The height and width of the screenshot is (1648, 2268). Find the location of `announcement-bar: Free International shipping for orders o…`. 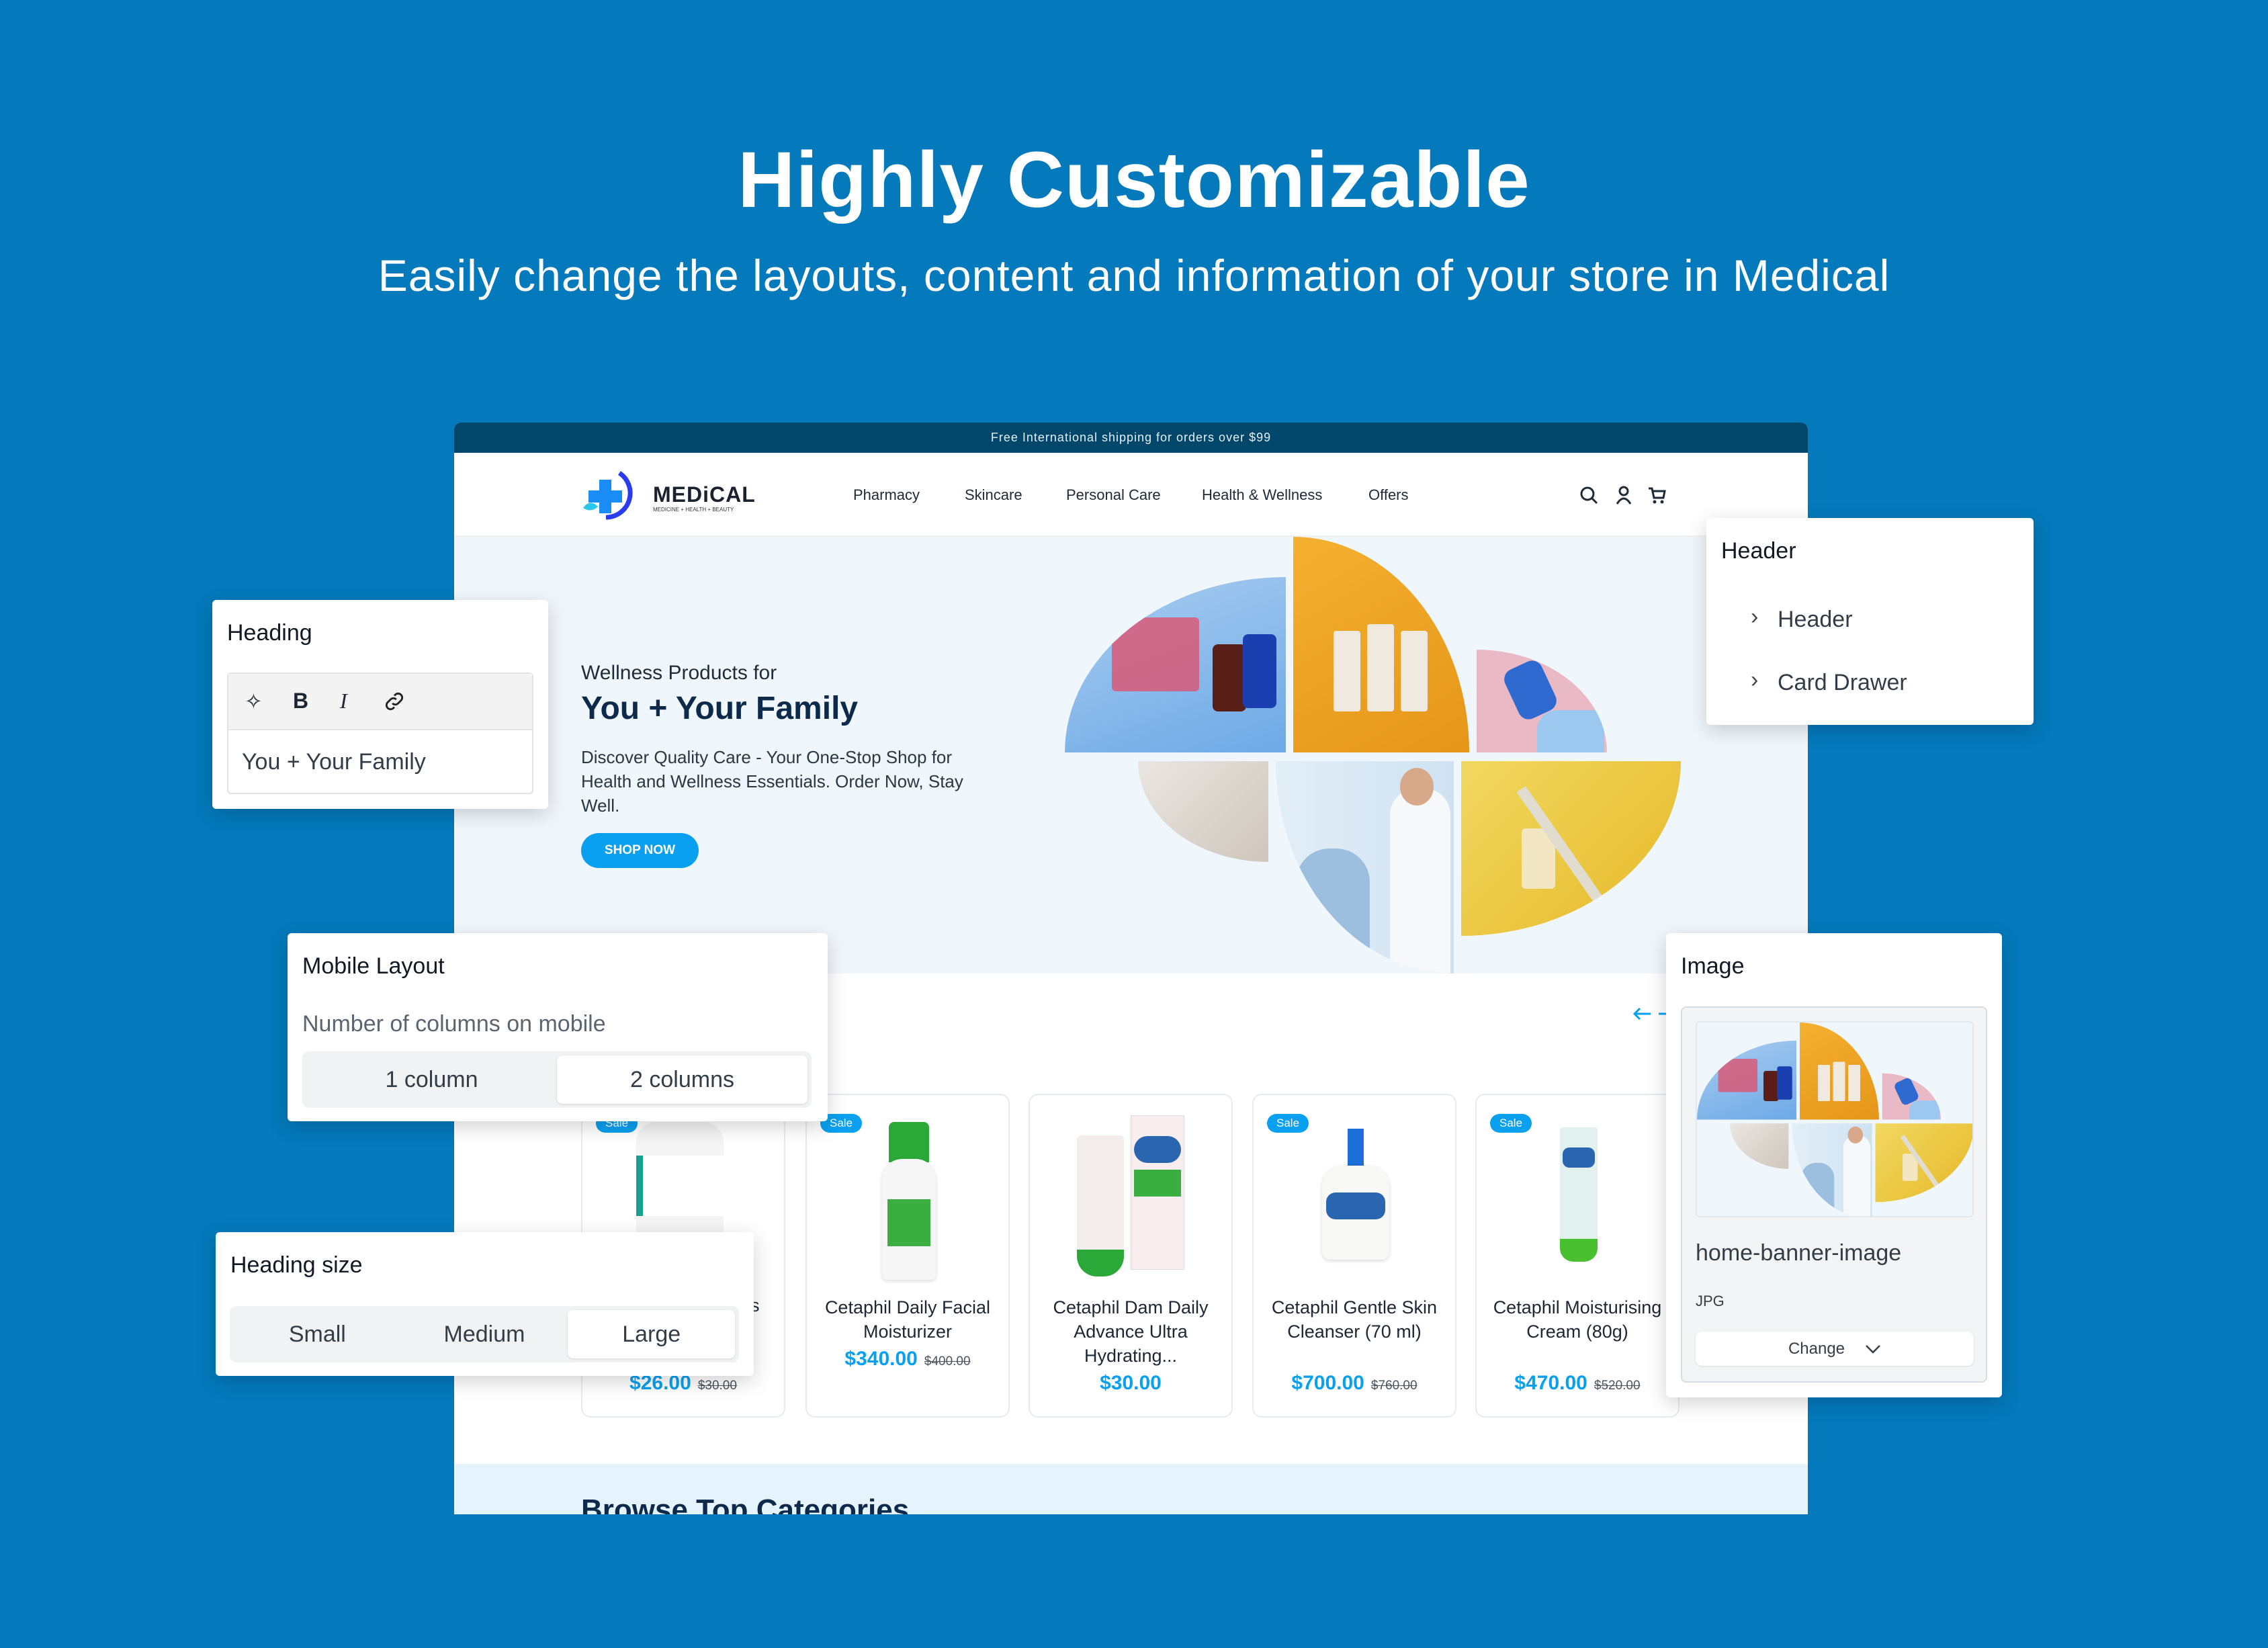

announcement-bar: Free International shipping for orders o… is located at coordinates (1131, 438).